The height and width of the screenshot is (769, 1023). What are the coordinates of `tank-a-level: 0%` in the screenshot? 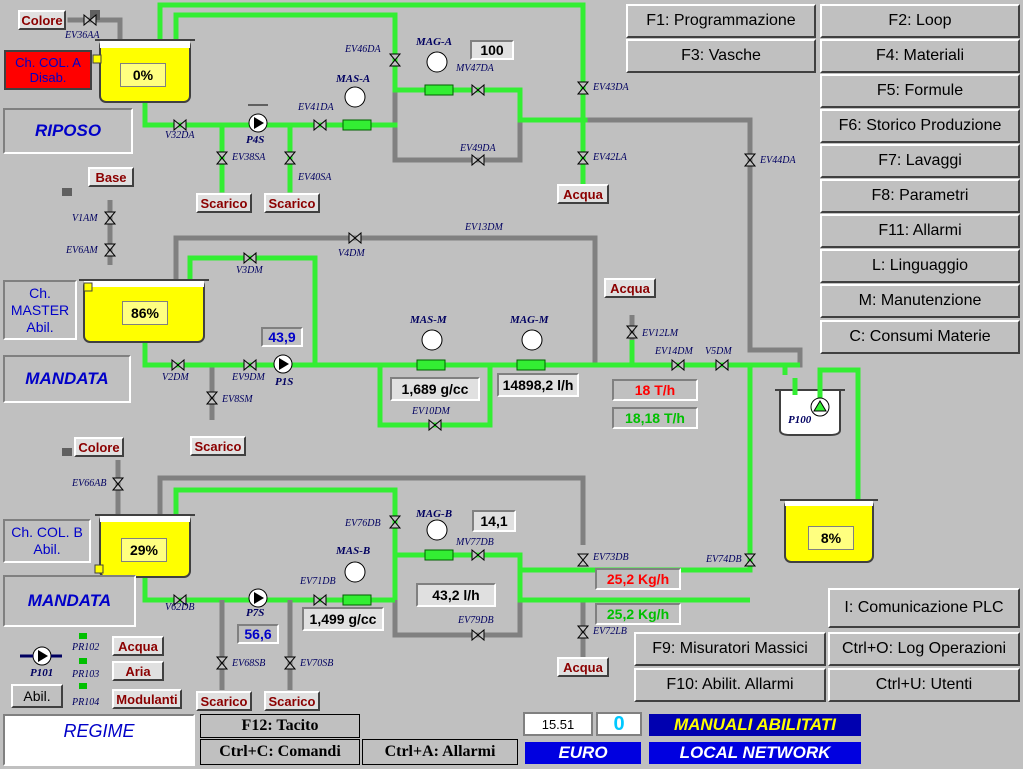 It's located at (143, 75).